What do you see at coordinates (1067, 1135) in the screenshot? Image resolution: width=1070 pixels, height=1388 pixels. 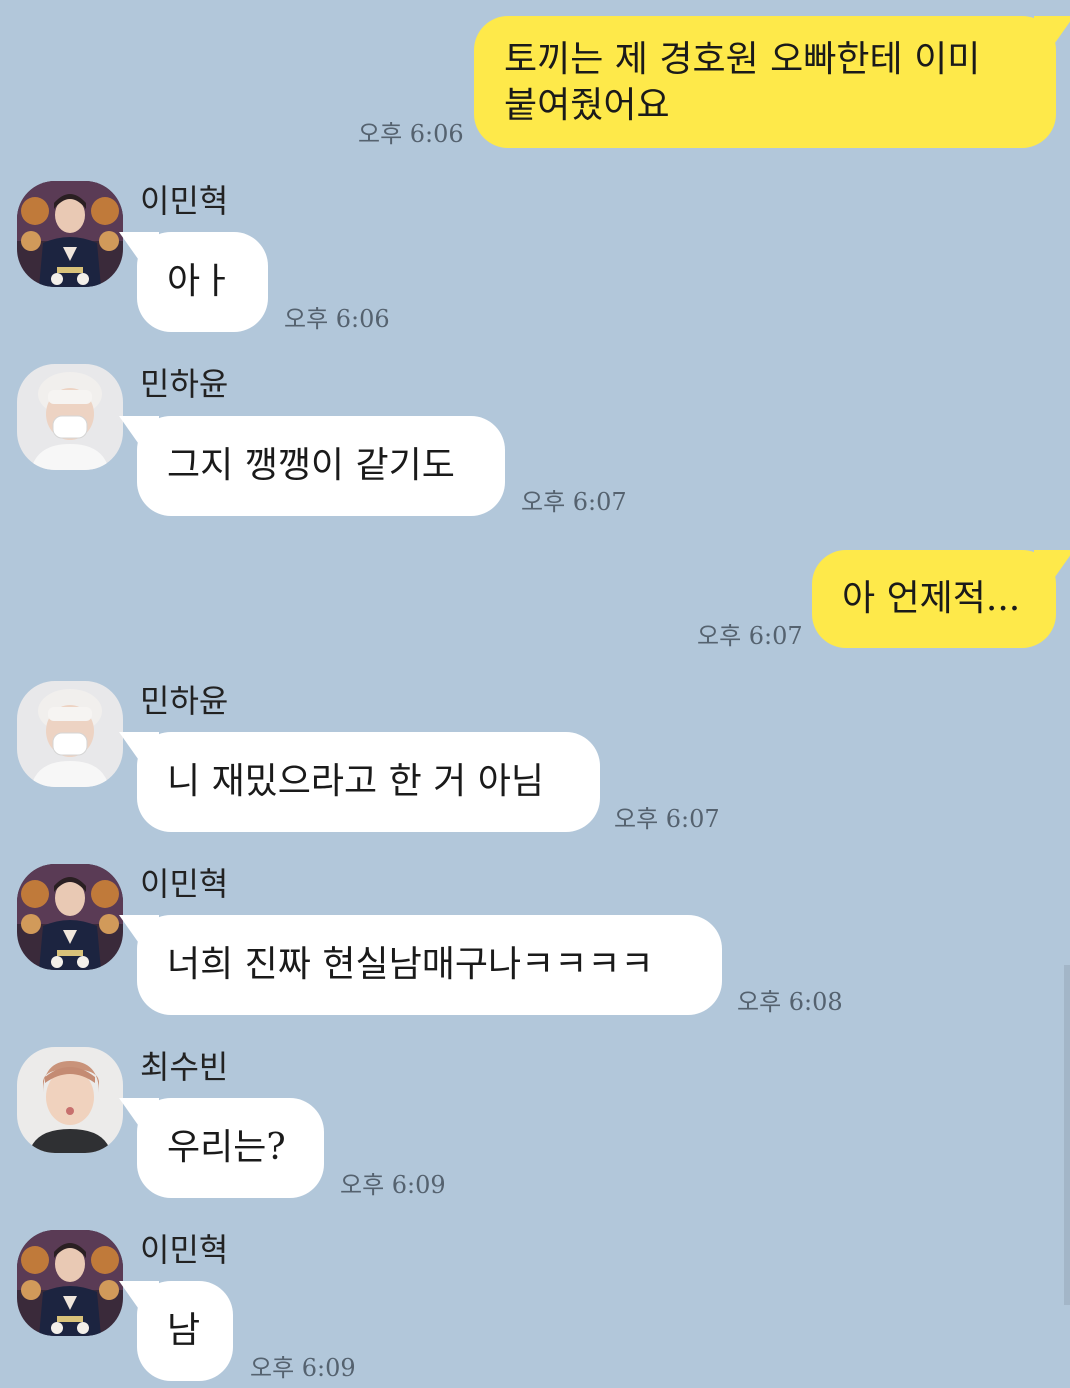 I see `scrollbar` at bounding box center [1067, 1135].